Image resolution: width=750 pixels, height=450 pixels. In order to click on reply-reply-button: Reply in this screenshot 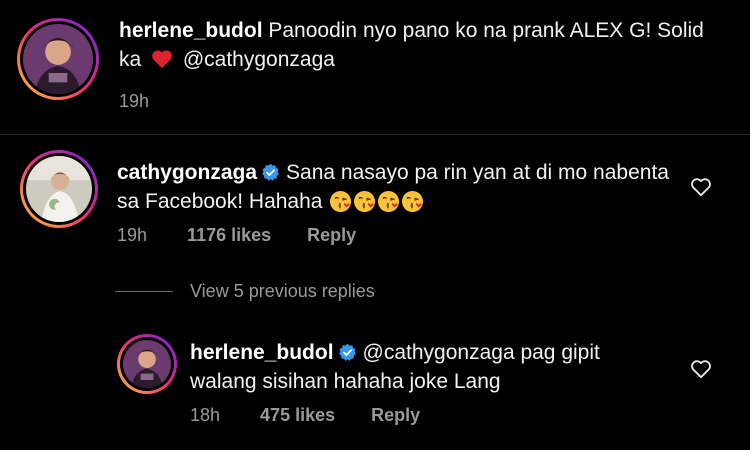, I will do `click(395, 415)`.